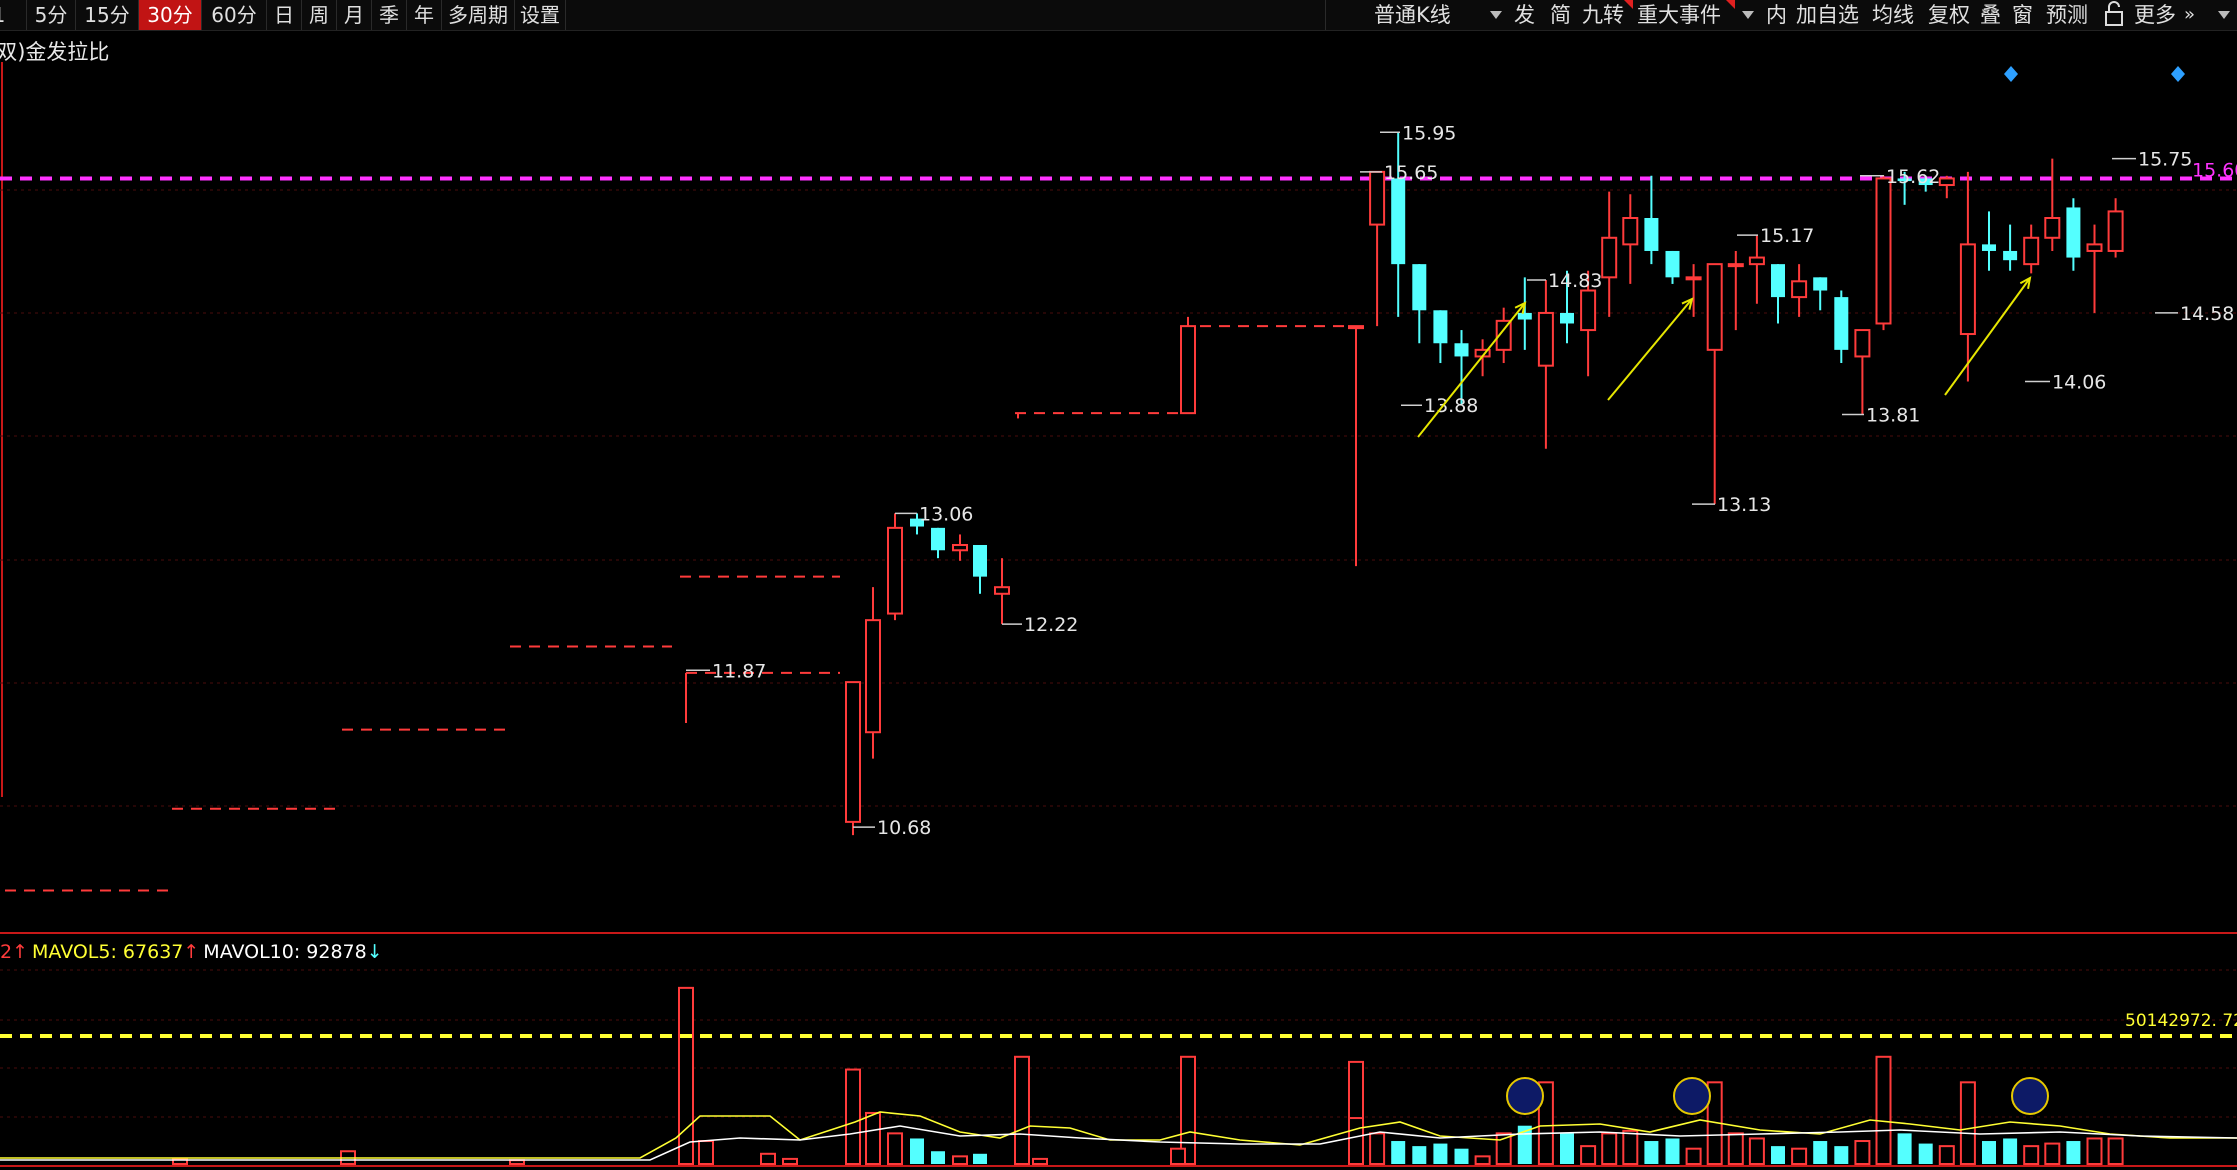 The image size is (2237, 1170). I want to click on diamond-markers, so click(2094, 74).